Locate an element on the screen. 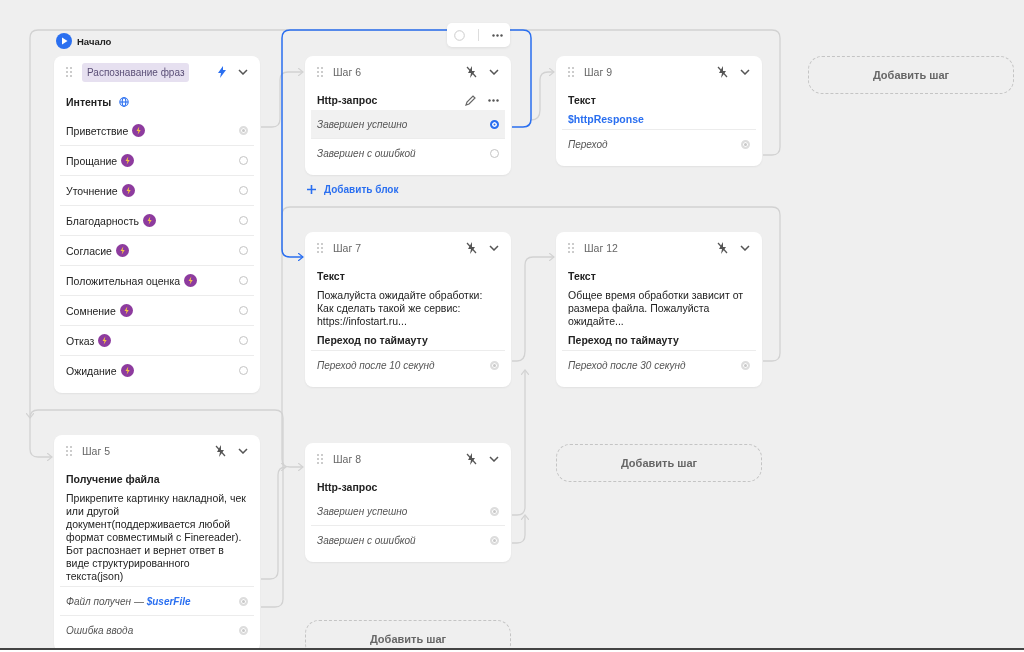  connector-line is located at coordinates (406, 145).